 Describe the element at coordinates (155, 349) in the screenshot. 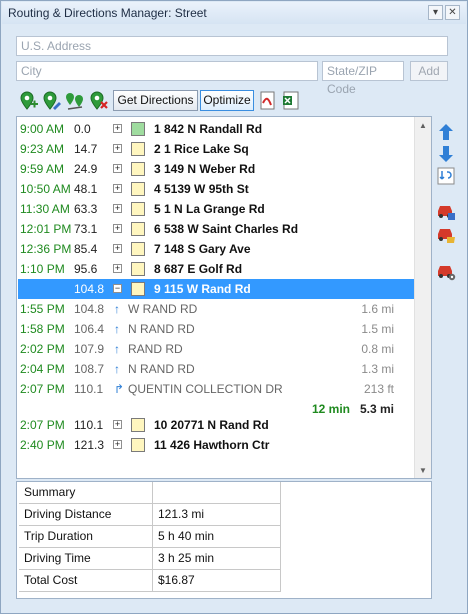

I see `direction-text: RAND RD` at that location.